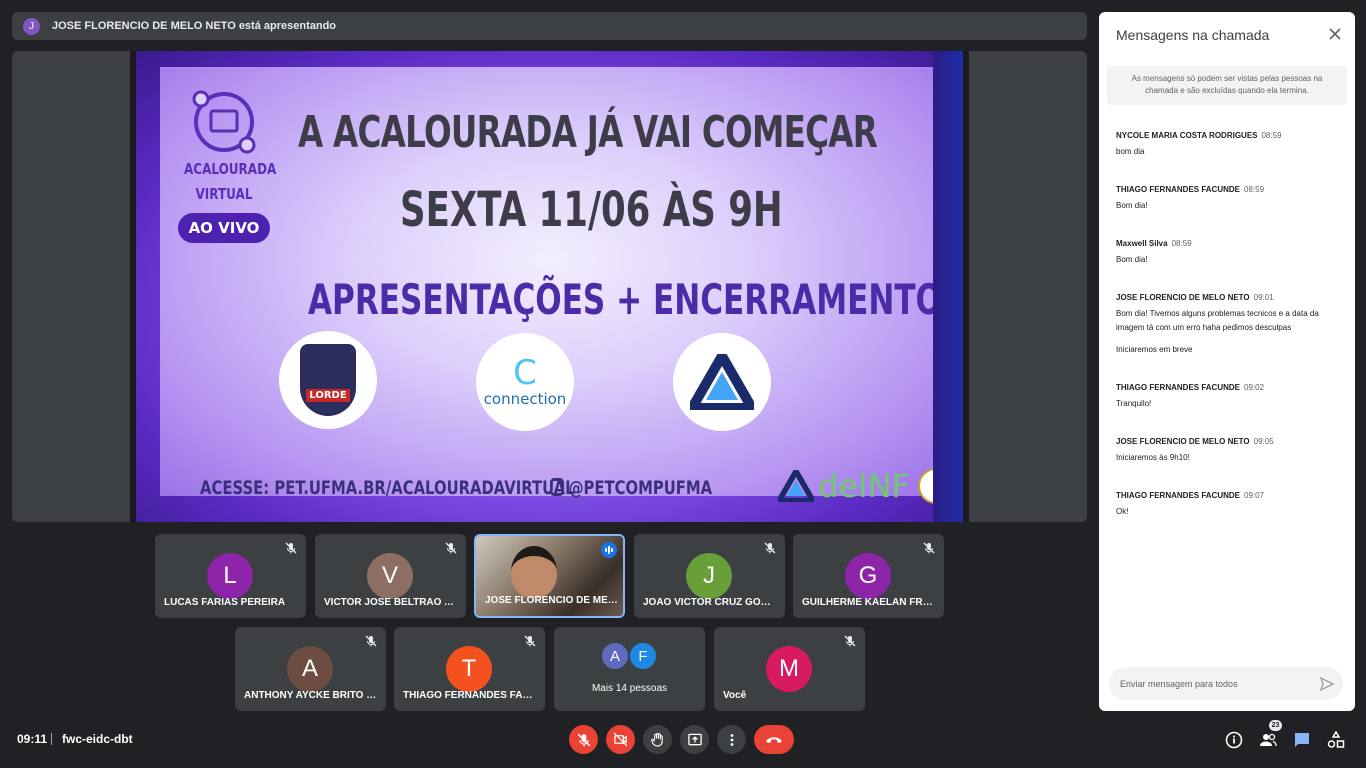 This screenshot has width=1366, height=768. I want to click on participant-avatar: G, so click(868, 576).